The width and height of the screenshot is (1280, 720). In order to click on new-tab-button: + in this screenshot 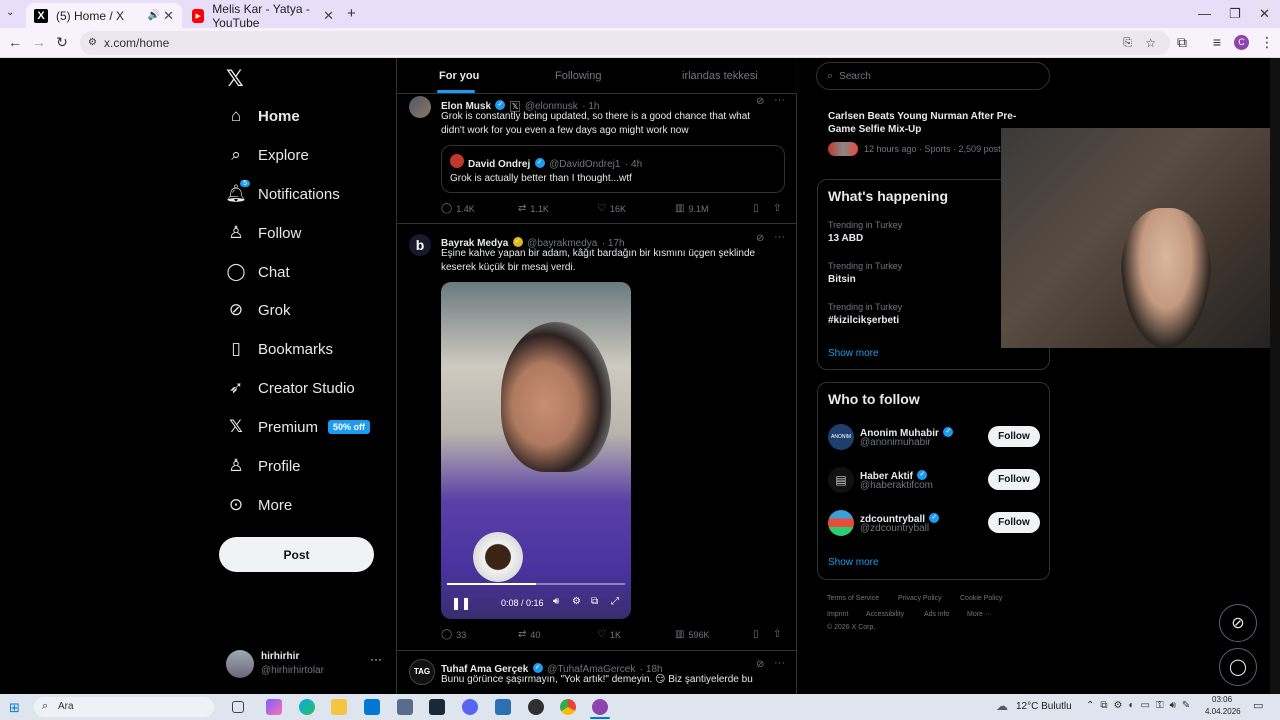, I will do `click(351, 13)`.